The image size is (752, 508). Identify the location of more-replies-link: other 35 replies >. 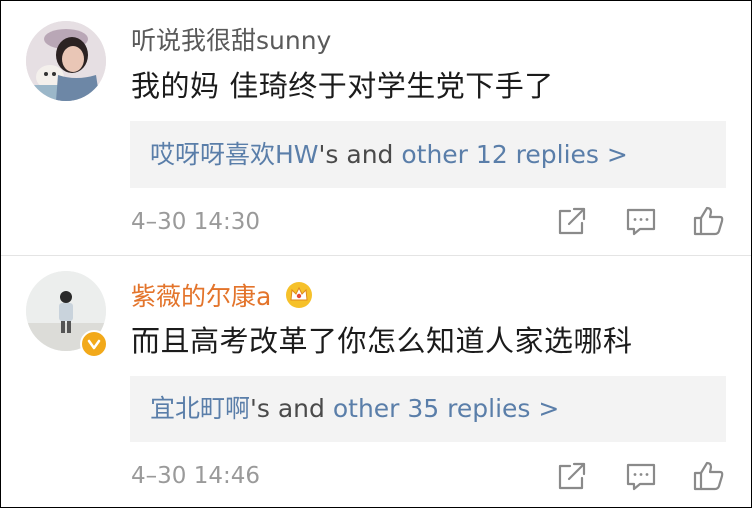
(446, 408).